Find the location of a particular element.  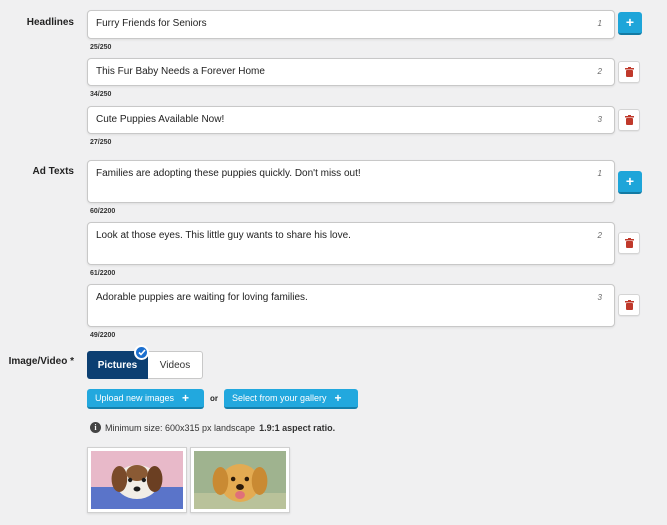

headline-input-2: This Fur Baby Needs a Forever Home 2 is located at coordinates (351, 72).